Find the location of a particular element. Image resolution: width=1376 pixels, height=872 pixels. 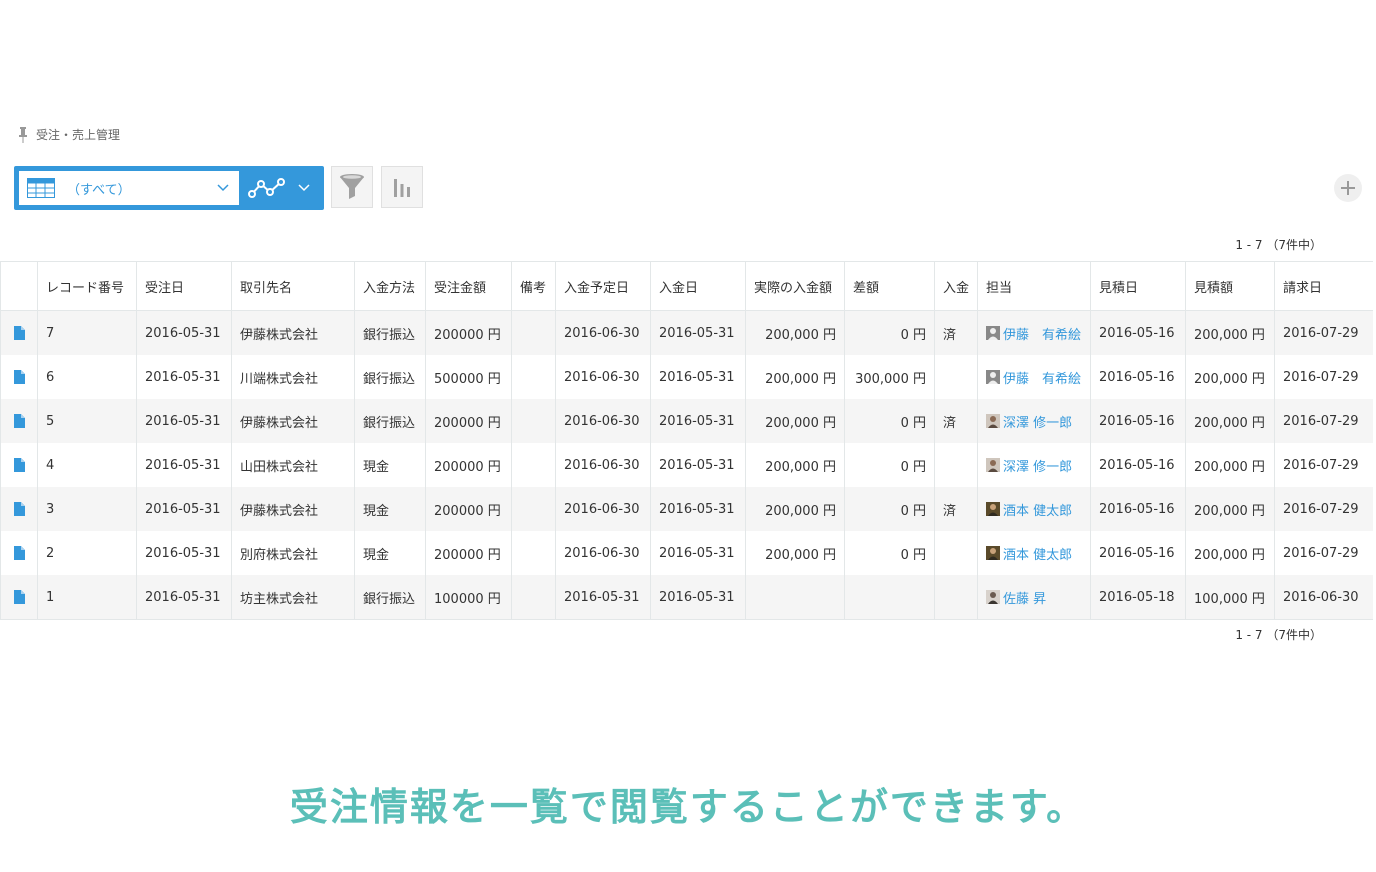

column-header: 差額 is located at coordinates (889, 286).